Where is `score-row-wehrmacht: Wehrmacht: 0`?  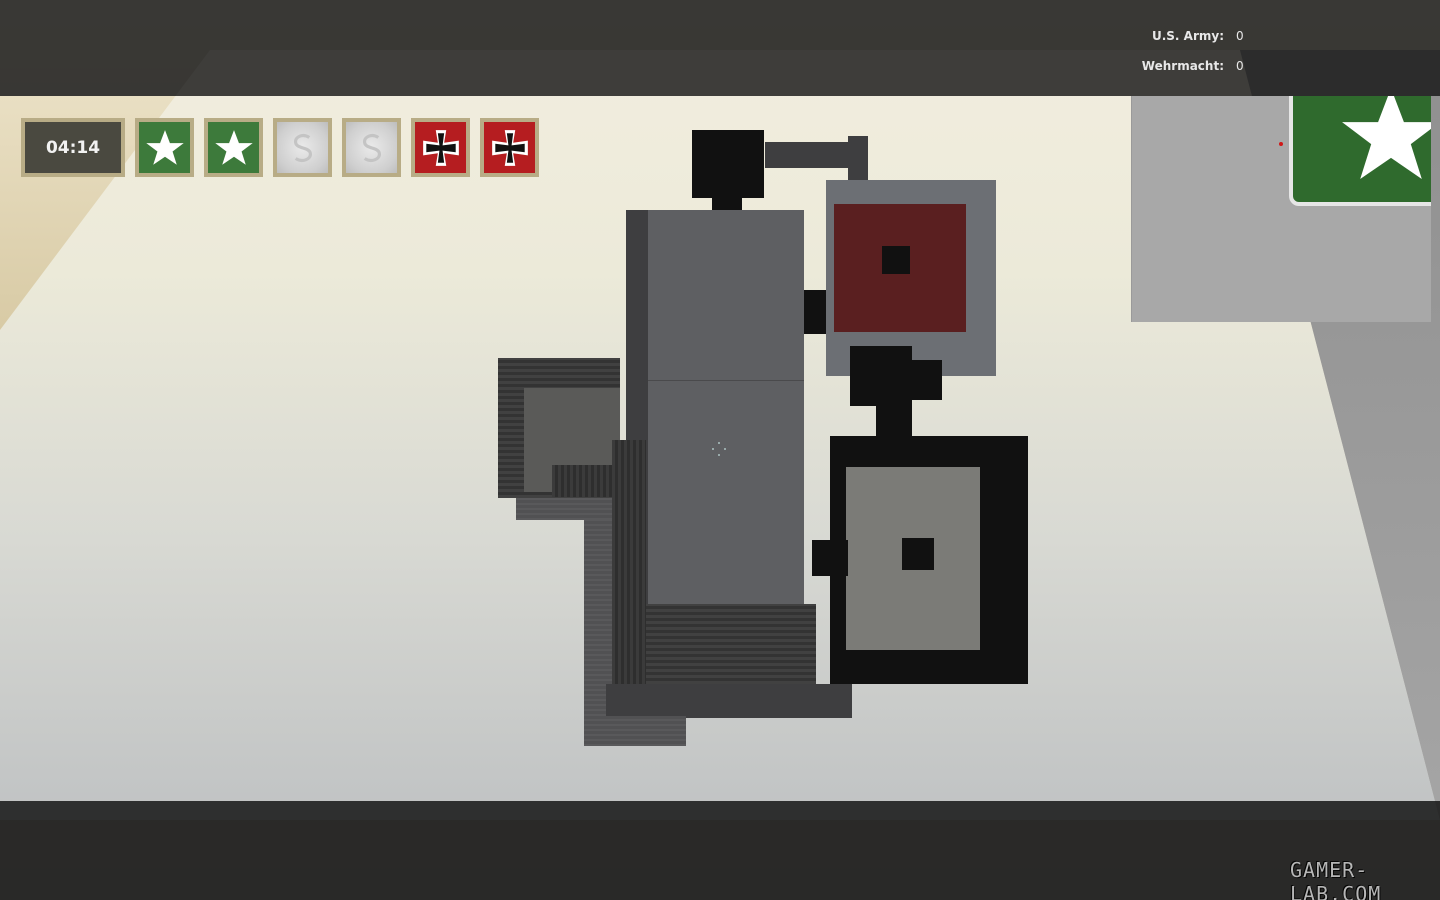
score-row-wehrmacht: Wehrmacht: 0 is located at coordinates (1175, 71).